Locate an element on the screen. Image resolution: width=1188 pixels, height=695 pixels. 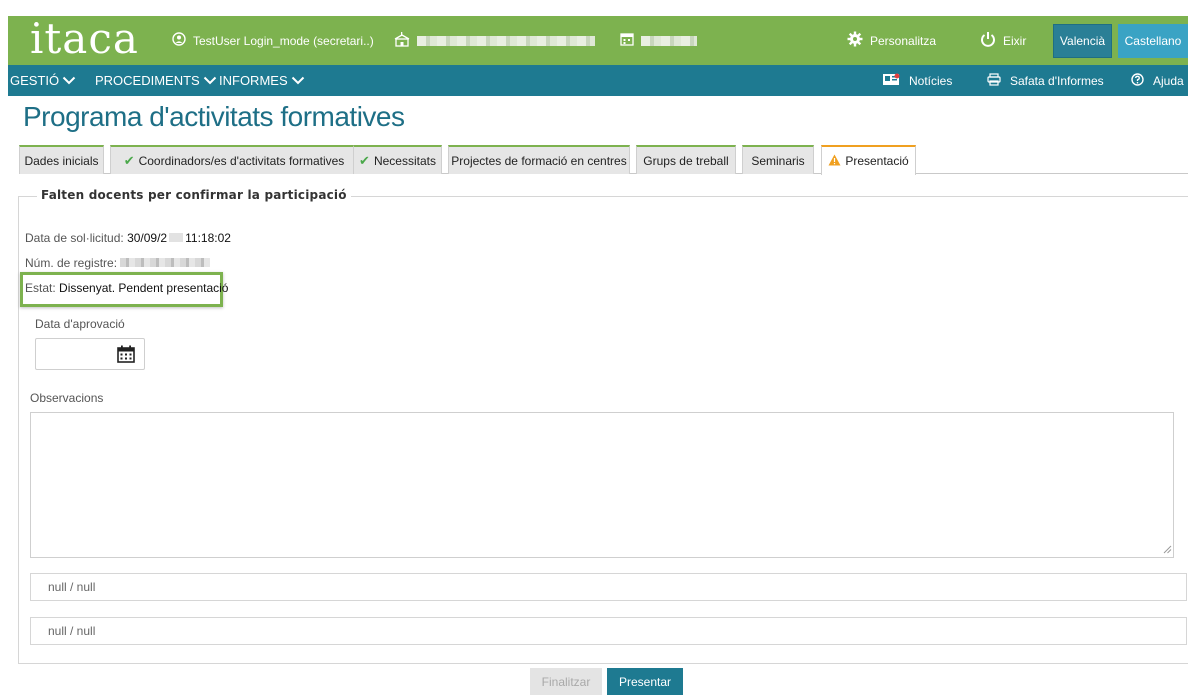
tab-dades-inicials: Dades inicials is located at coordinates (61, 159).